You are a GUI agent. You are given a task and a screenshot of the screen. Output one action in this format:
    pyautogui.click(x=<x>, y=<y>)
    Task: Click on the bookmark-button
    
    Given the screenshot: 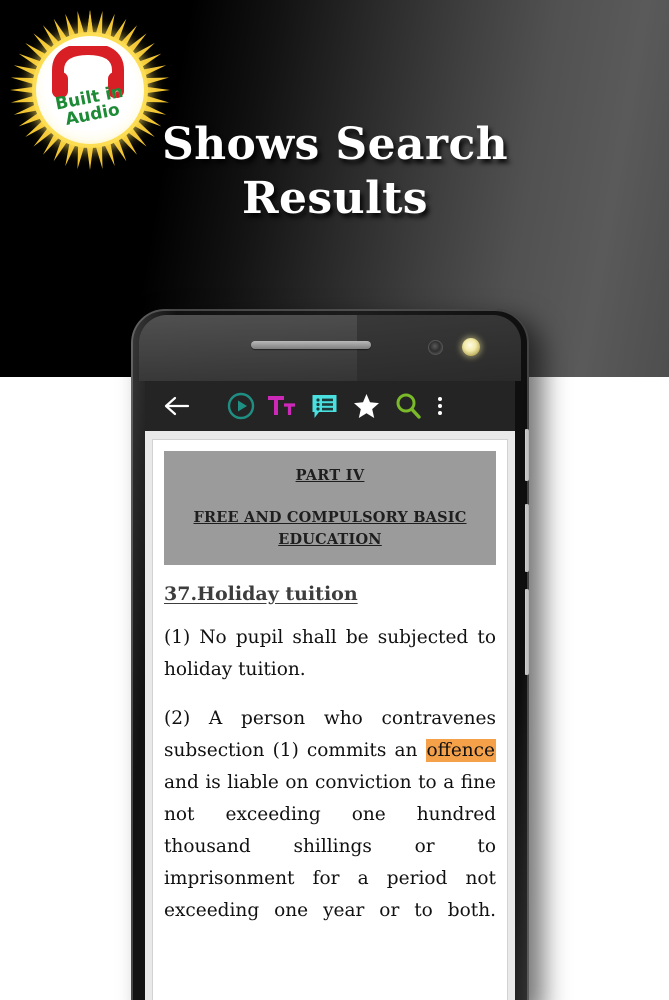 What is the action you would take?
    pyautogui.click(x=366, y=406)
    